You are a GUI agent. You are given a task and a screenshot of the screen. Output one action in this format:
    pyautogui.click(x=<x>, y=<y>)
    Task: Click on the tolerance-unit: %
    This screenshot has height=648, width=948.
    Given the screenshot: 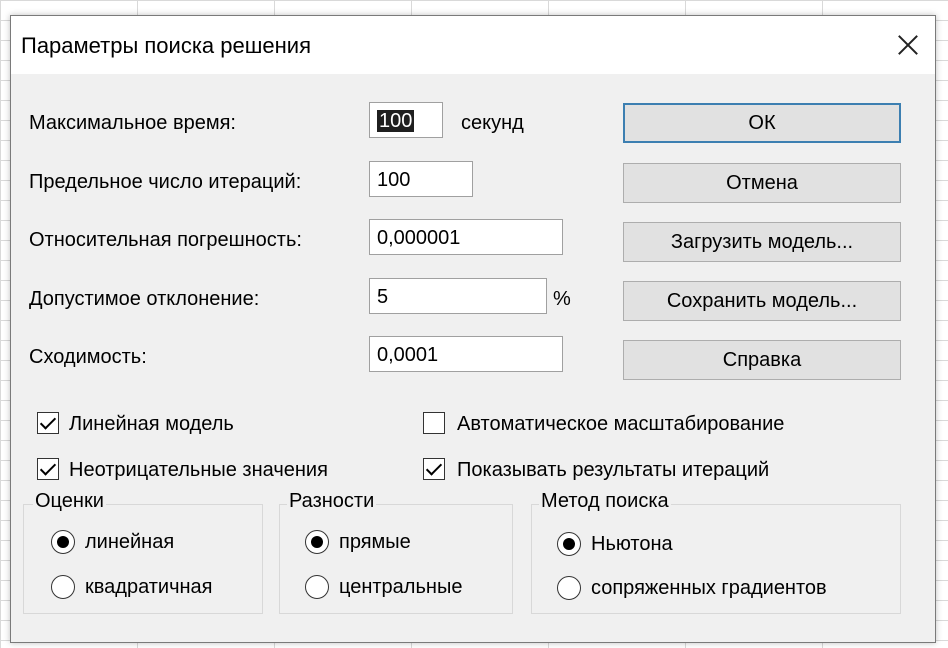 What is the action you would take?
    pyautogui.click(x=562, y=299)
    